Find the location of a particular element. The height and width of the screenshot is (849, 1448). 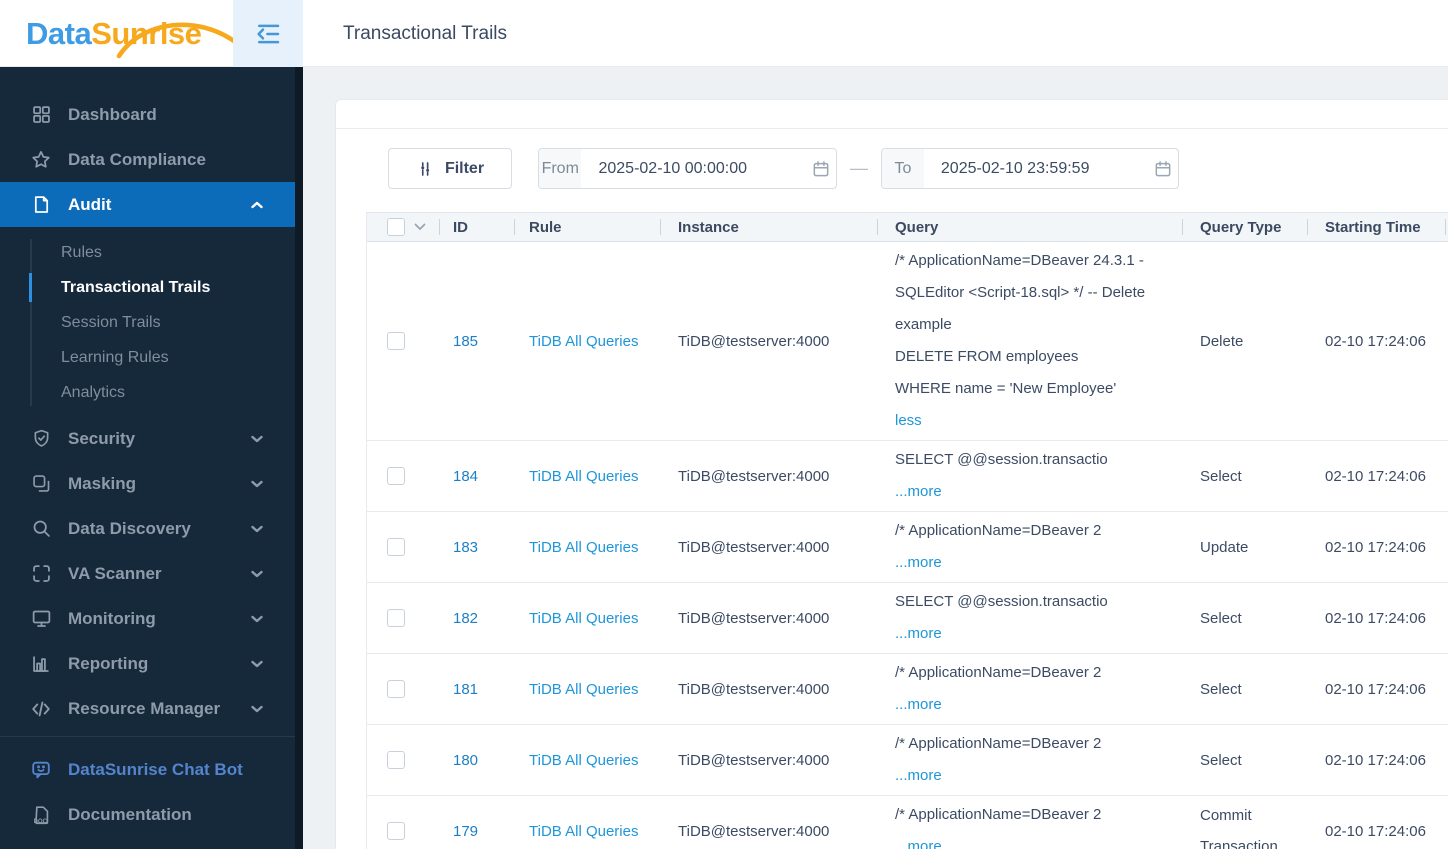

sidebar-item-resource-manager: Resource Manager is located at coordinates (147, 708).